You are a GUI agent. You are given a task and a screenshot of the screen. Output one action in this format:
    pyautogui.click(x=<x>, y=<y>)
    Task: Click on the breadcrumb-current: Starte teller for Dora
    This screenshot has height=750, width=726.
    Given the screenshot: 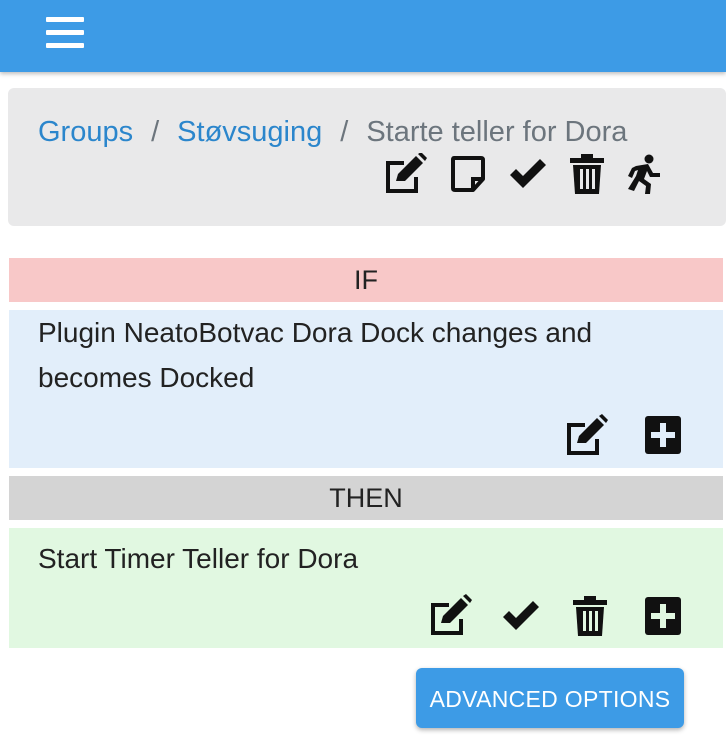 What is the action you would take?
    pyautogui.click(x=497, y=132)
    